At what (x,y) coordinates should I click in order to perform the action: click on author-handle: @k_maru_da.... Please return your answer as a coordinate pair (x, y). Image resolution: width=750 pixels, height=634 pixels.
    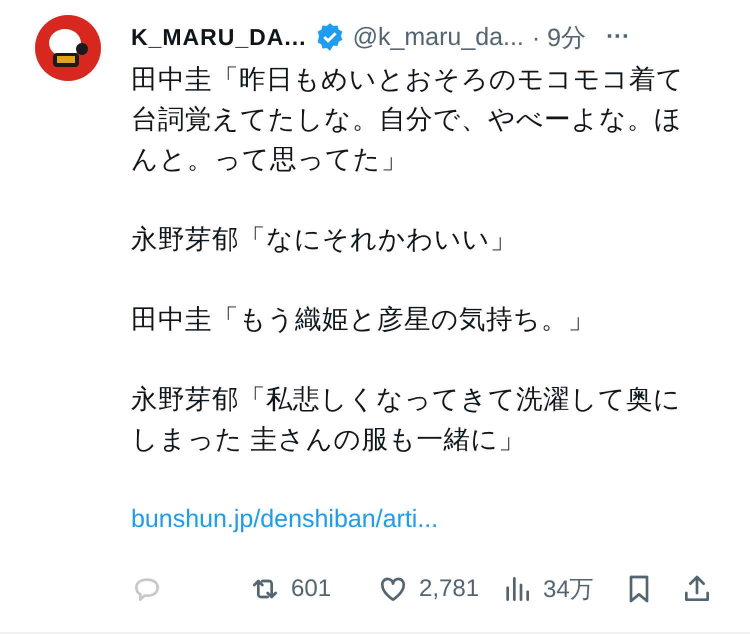
    Looking at the image, I should click on (438, 37).